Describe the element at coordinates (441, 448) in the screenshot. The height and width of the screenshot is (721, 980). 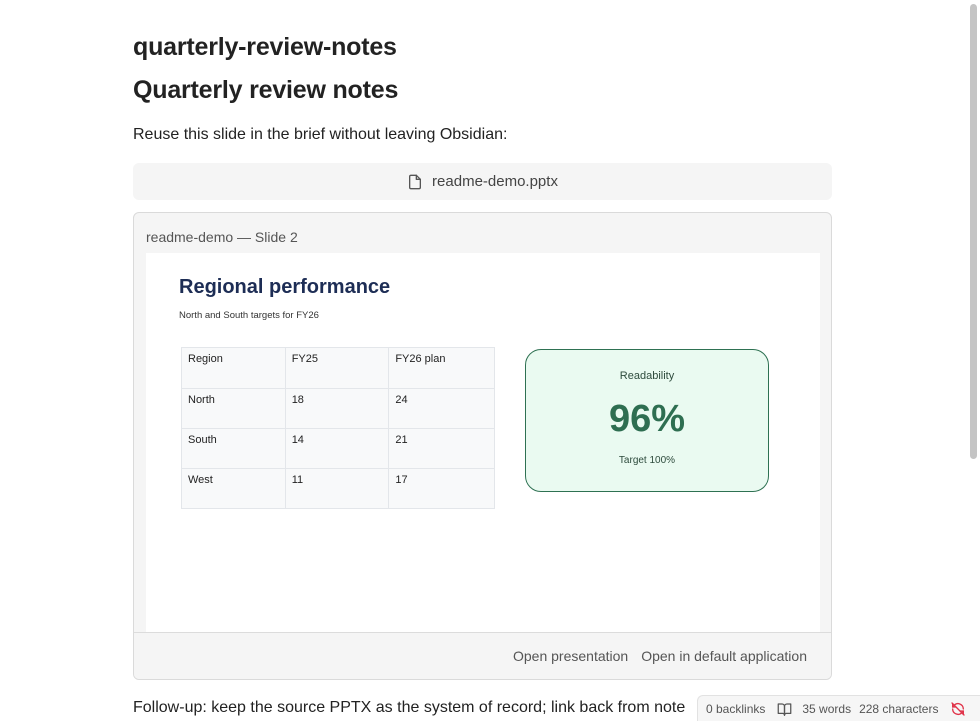
I see `table-cell: 21` at that location.